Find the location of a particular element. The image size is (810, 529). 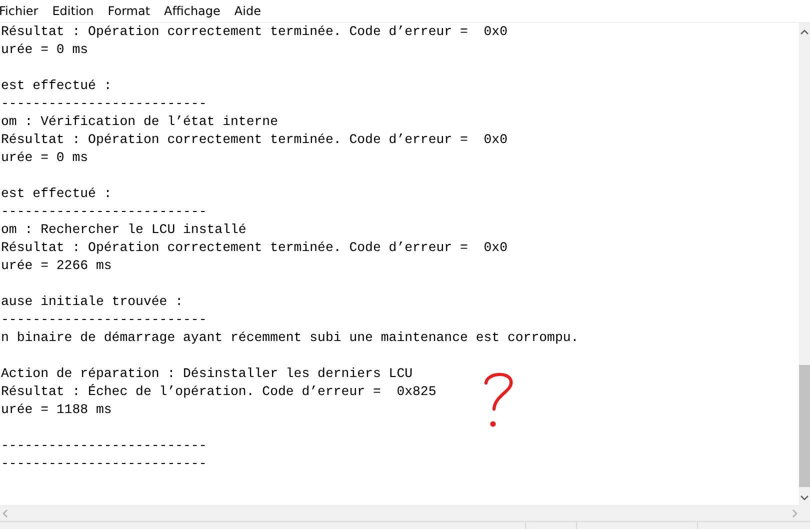

text-line: Action de réparation : Désinstaller les derniers LCU is located at coordinates (207, 374).